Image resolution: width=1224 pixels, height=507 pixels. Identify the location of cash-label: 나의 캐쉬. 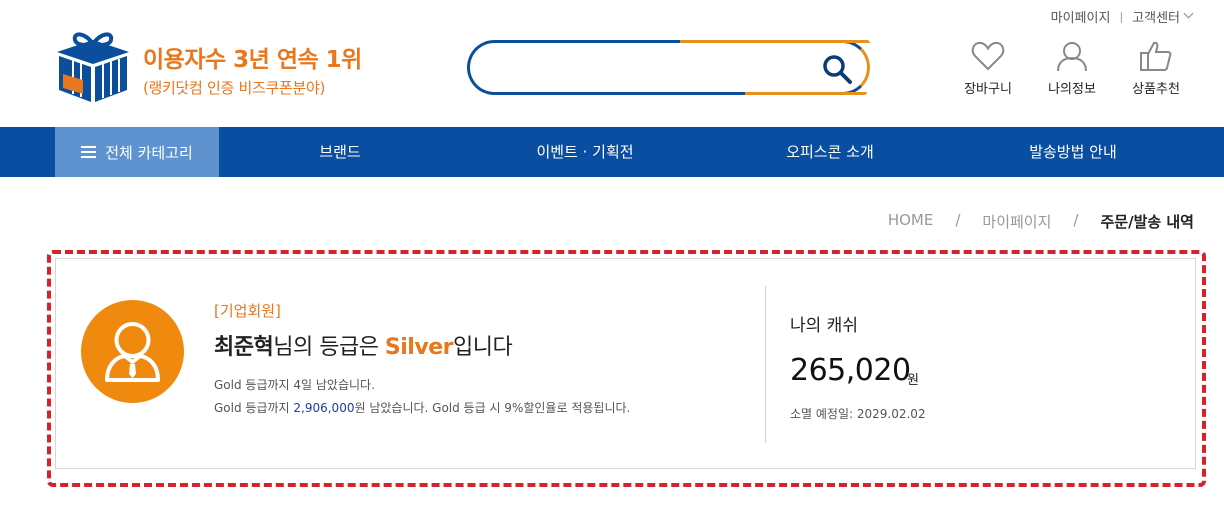
(824, 326).